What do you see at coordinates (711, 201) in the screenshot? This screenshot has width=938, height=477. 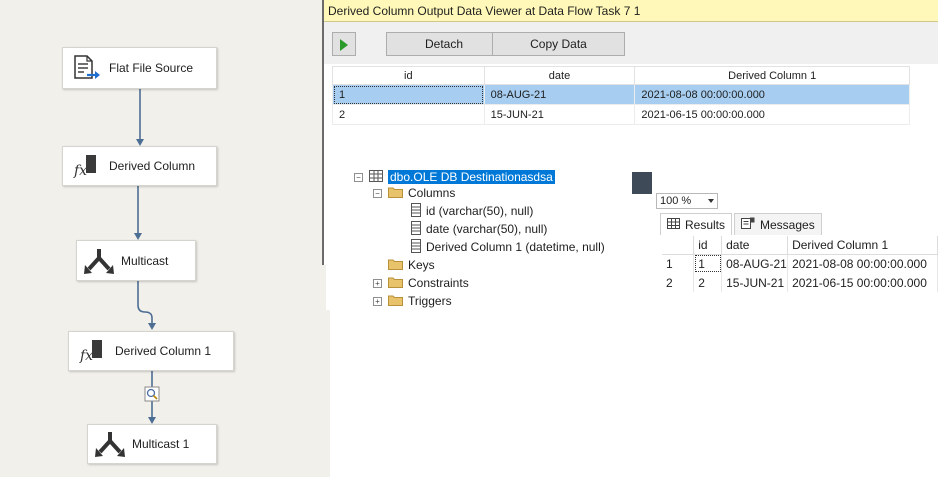 I see `chevron-down-icon` at bounding box center [711, 201].